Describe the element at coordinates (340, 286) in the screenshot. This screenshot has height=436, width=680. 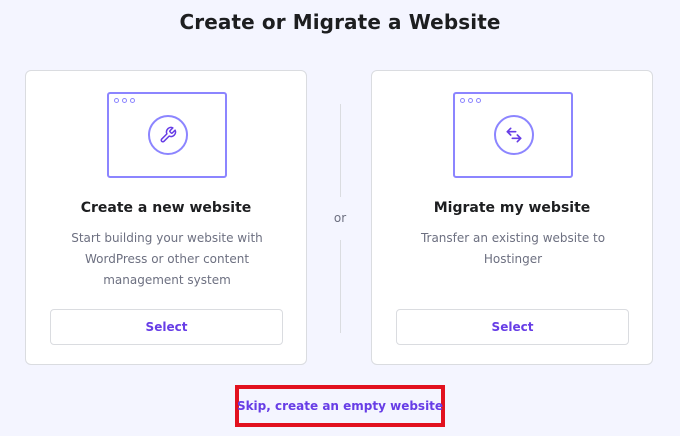
I see `divider-line-bottom` at that location.